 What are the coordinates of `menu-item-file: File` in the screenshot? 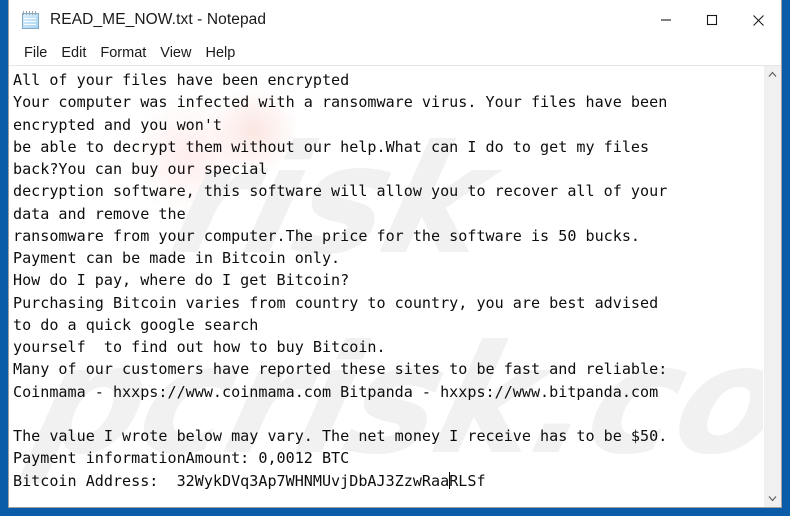 It's located at (35, 53).